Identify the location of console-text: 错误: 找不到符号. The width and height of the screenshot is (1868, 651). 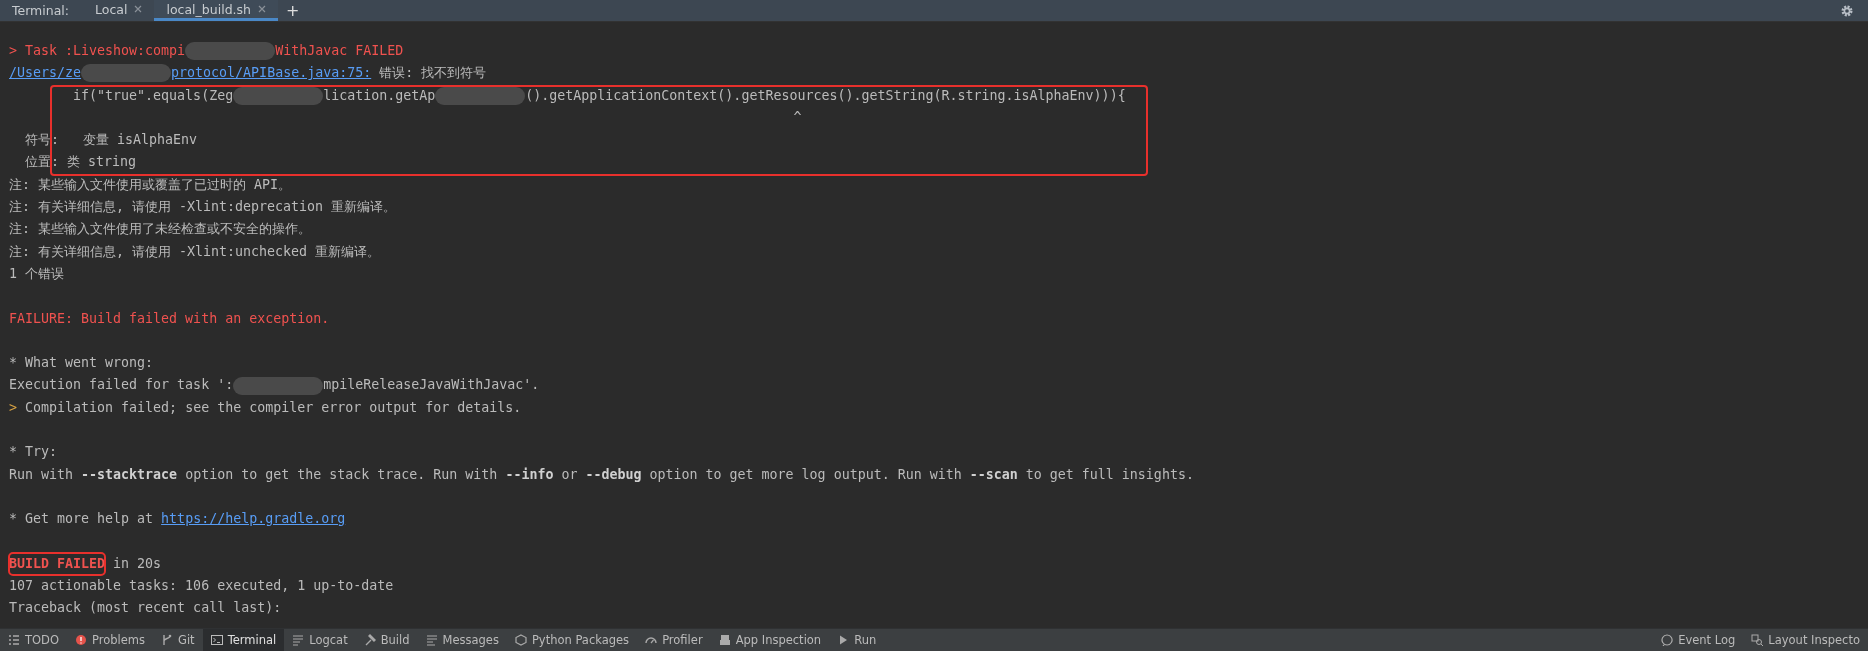
(432, 73).